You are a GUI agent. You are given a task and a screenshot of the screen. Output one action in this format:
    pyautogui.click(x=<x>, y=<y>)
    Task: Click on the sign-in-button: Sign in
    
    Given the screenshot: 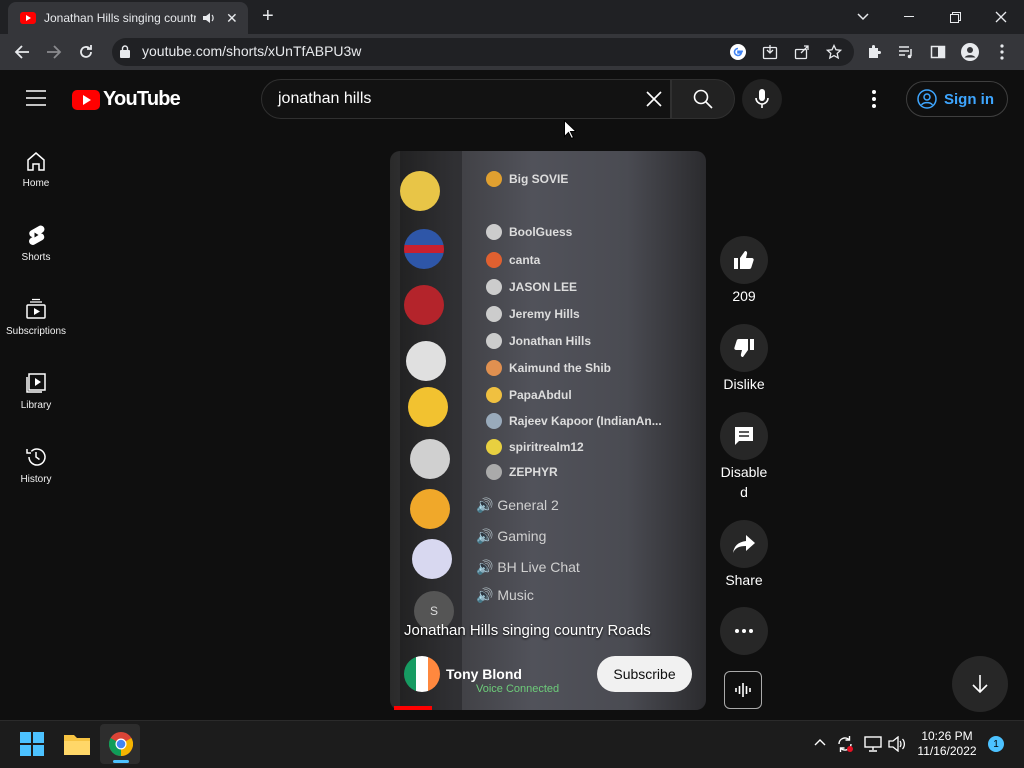 What is the action you would take?
    pyautogui.click(x=957, y=99)
    